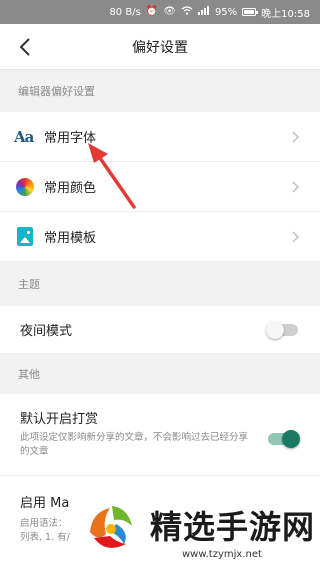 This screenshot has width=320, height=567. What do you see at coordinates (59, 419) in the screenshot?
I see `reward-label: 默认开启打赏` at bounding box center [59, 419].